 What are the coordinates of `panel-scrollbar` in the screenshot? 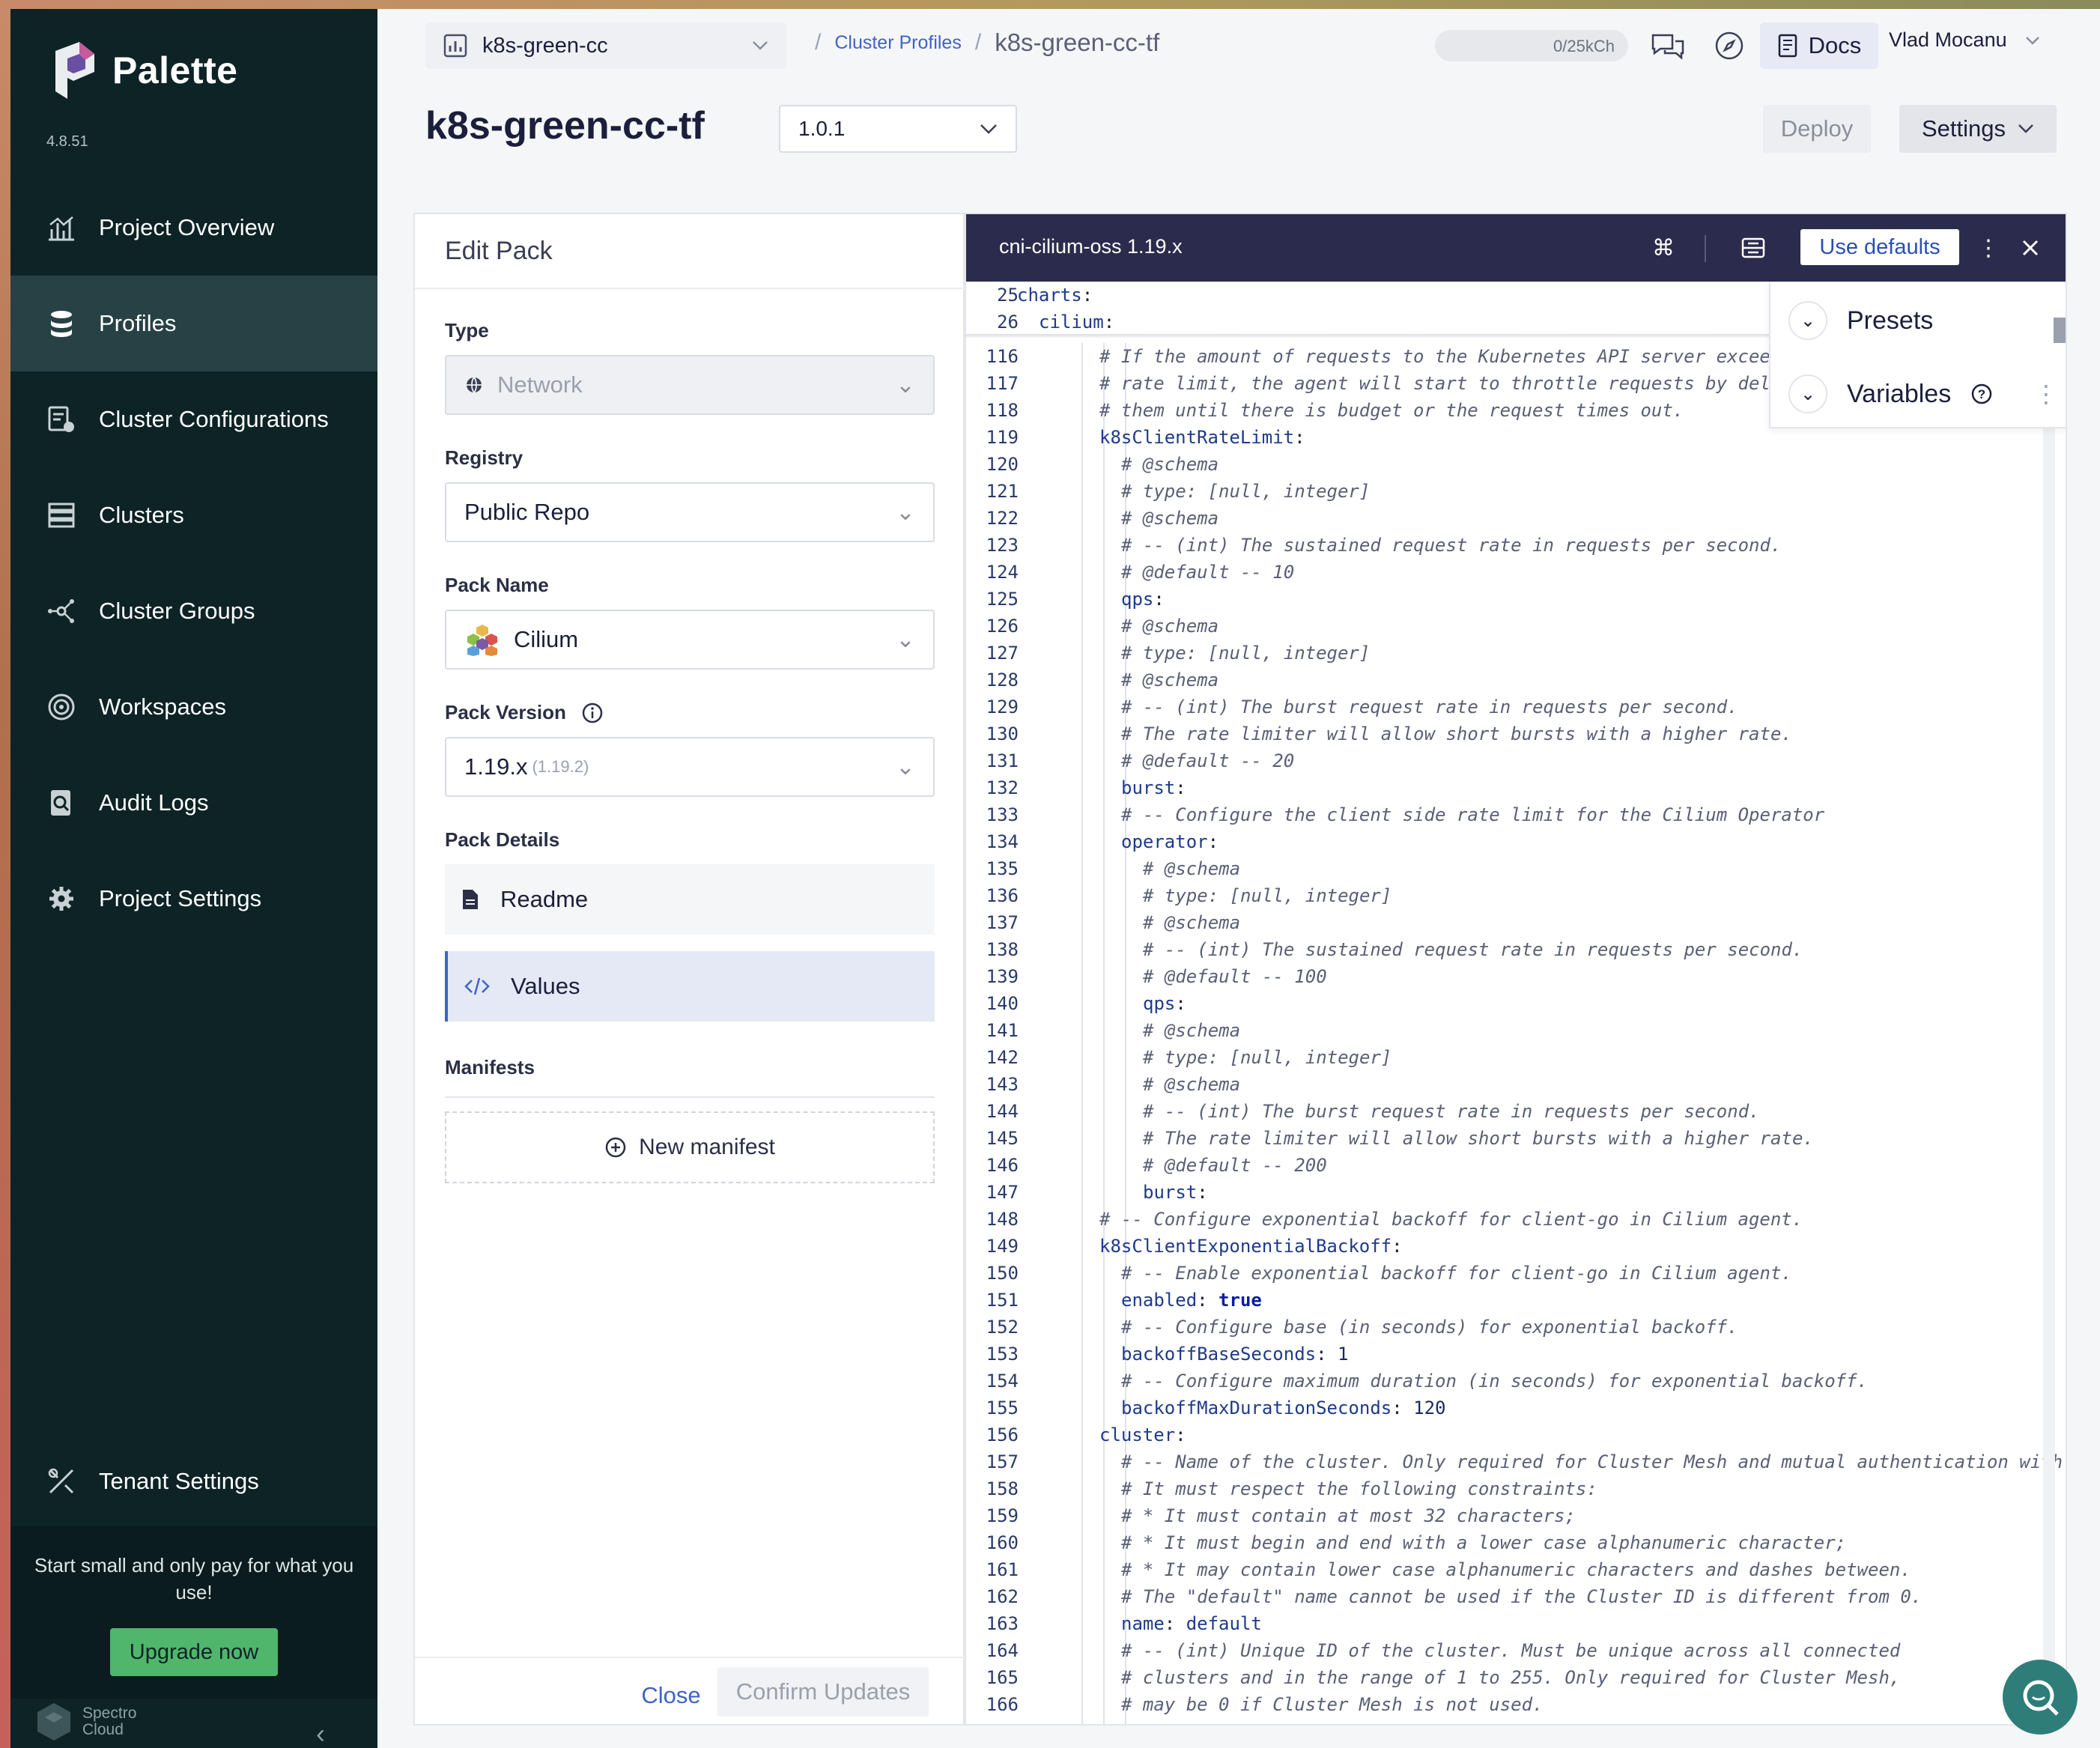 It's located at (2060, 330).